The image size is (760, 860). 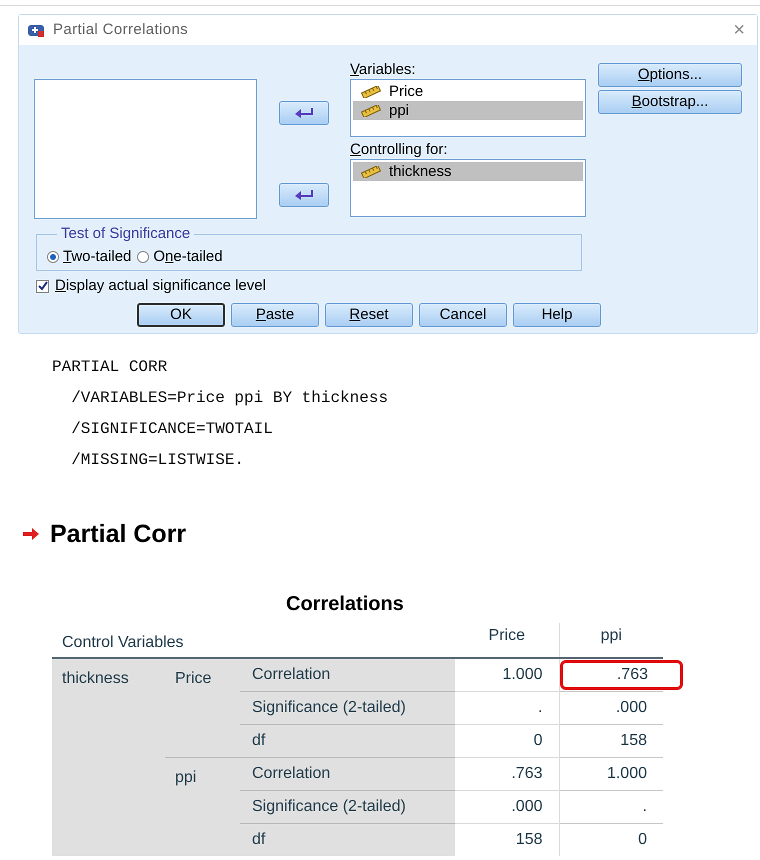 What do you see at coordinates (160, 286) in the screenshot?
I see `checkbox-label: Display actual significance level` at bounding box center [160, 286].